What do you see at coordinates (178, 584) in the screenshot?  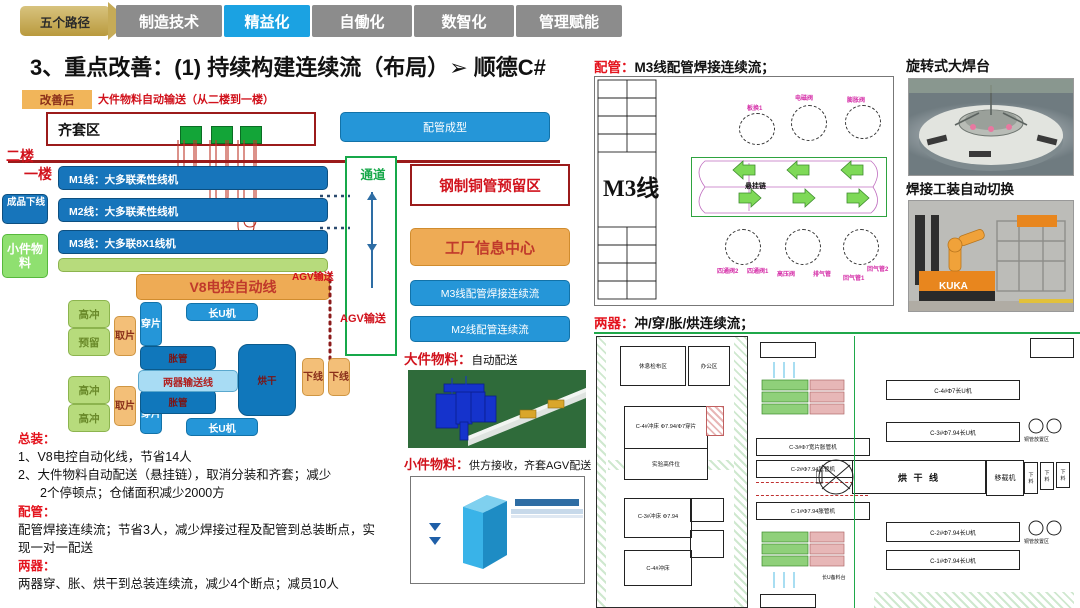 I see `notes-devices-line-1: 两器穿、胀、烘干到总装连续流，减少4个断点；减员10人` at bounding box center [178, 584].